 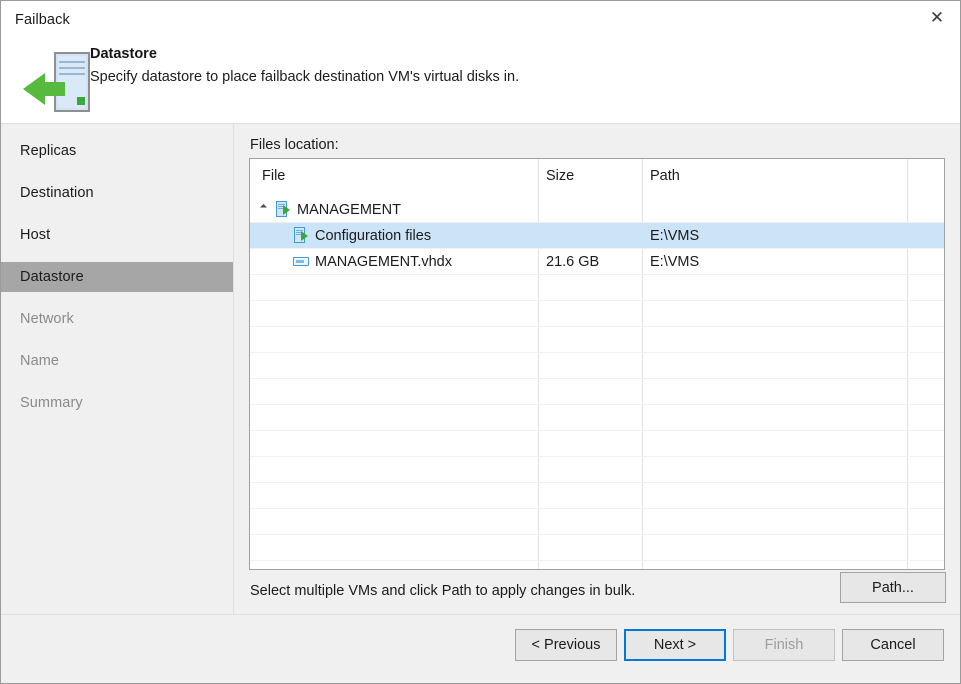 I want to click on sidebar-item-label: Host, so click(x=35, y=235).